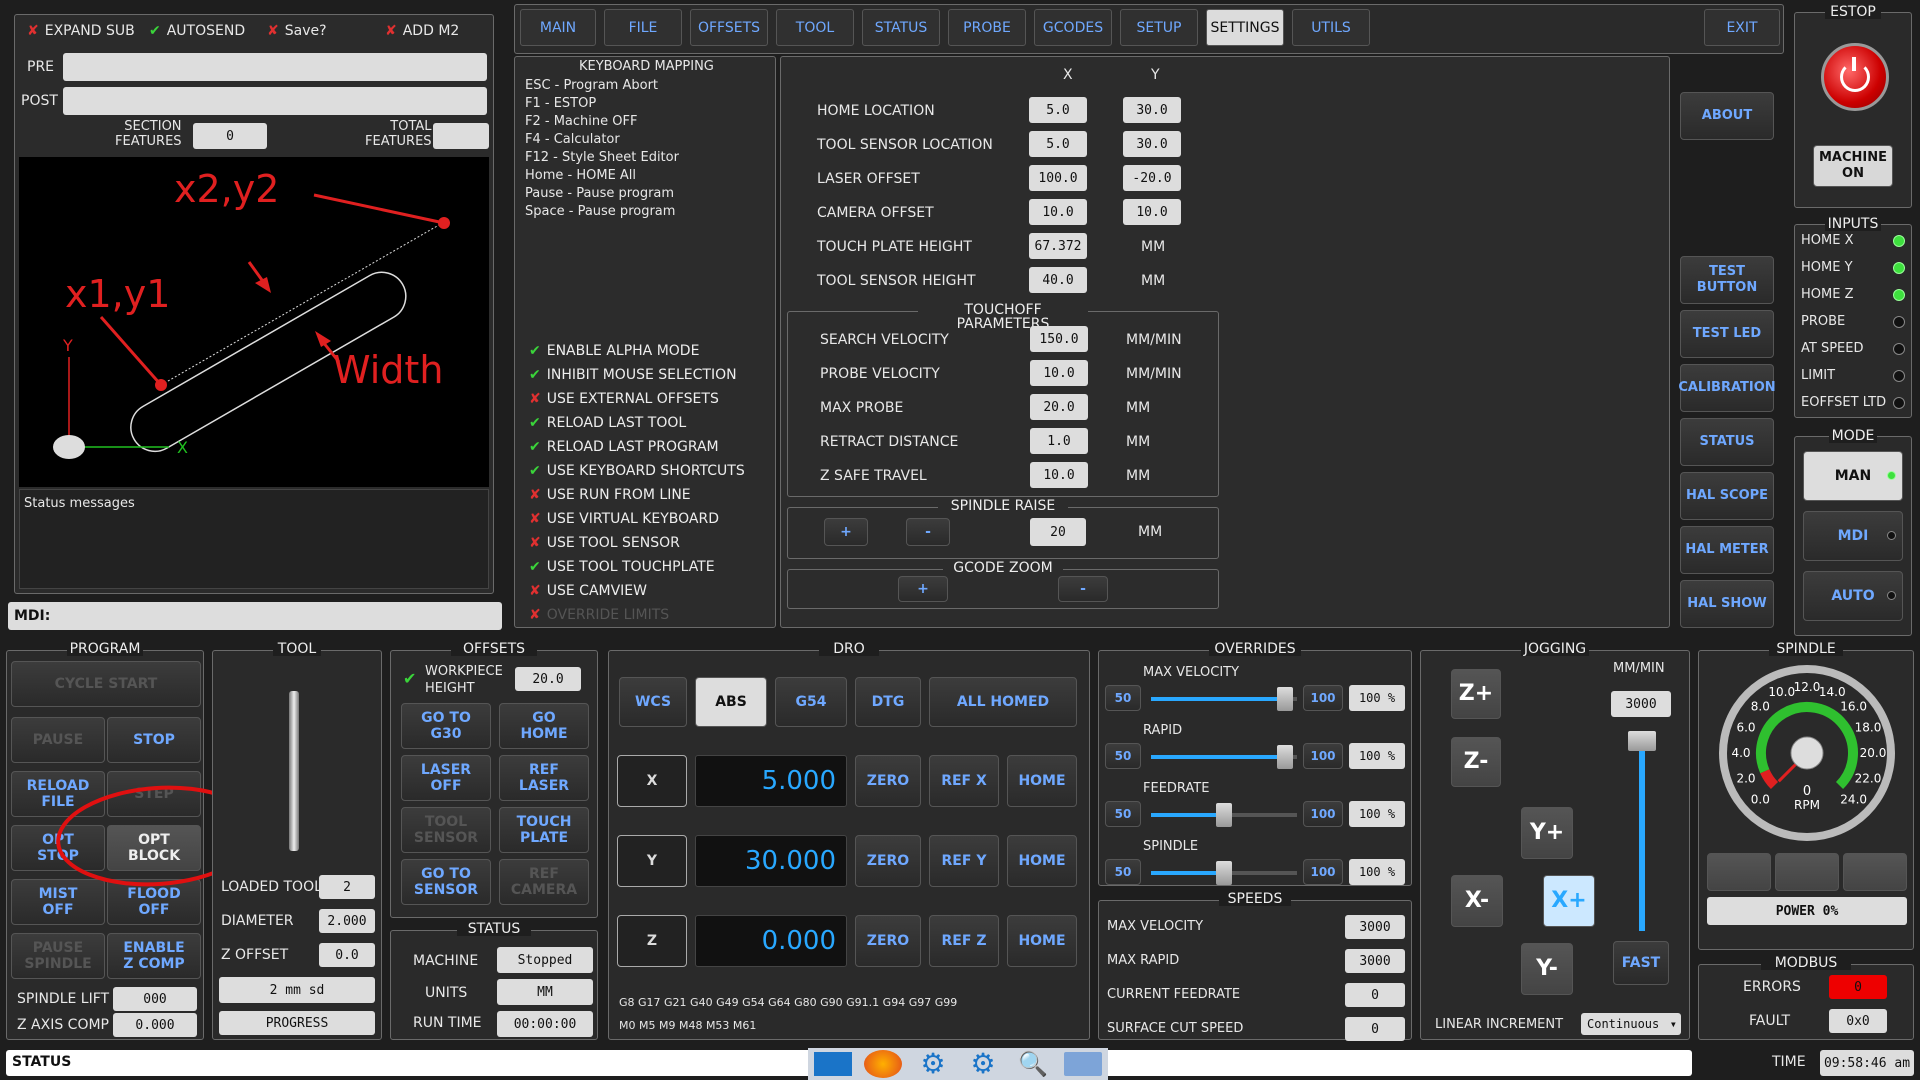 The height and width of the screenshot is (1080, 1920). I want to click on setting-checkbox-2: ✘ USE EXTERNAL OFFSETS, so click(624, 399).